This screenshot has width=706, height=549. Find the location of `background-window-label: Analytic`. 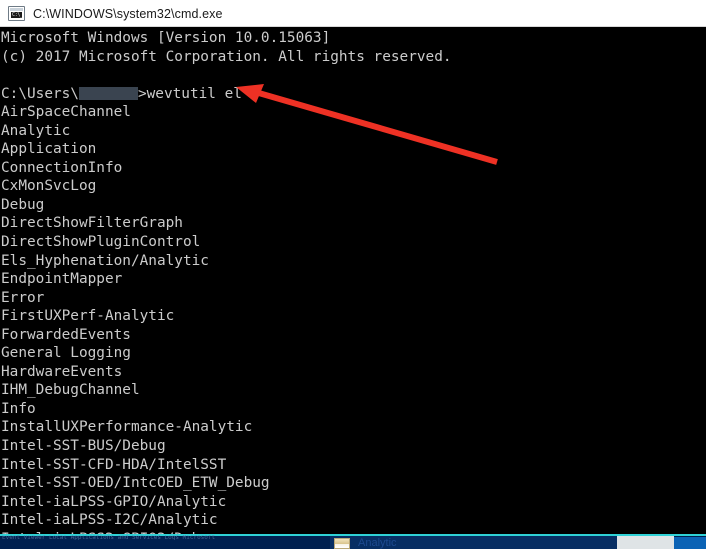

background-window-label: Analytic is located at coordinates (377, 543).